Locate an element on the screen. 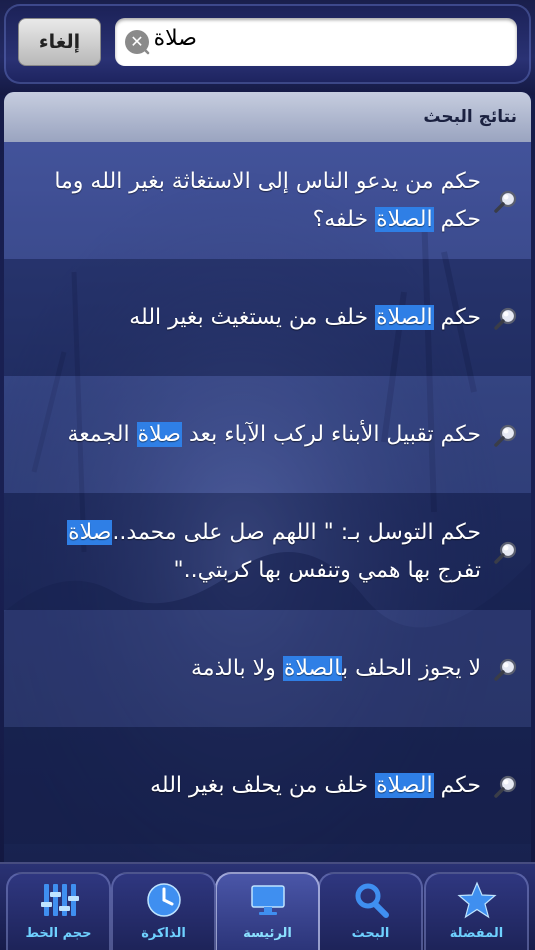 This screenshot has height=950, width=535. tab-bar: المفضلة البحث الرئيسة الذاكرة حجم الخط is located at coordinates (267, 906).